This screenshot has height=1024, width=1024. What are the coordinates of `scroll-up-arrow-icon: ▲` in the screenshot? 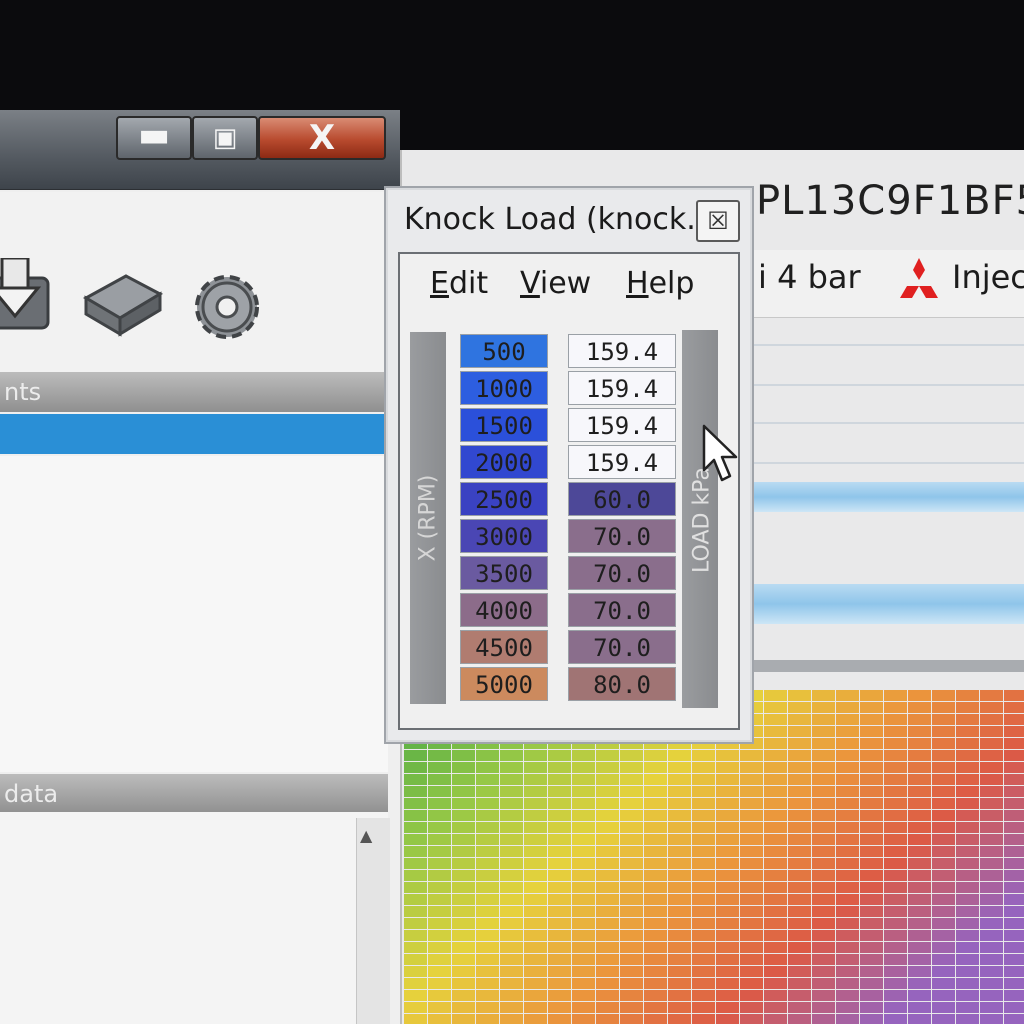 It's located at (366, 835).